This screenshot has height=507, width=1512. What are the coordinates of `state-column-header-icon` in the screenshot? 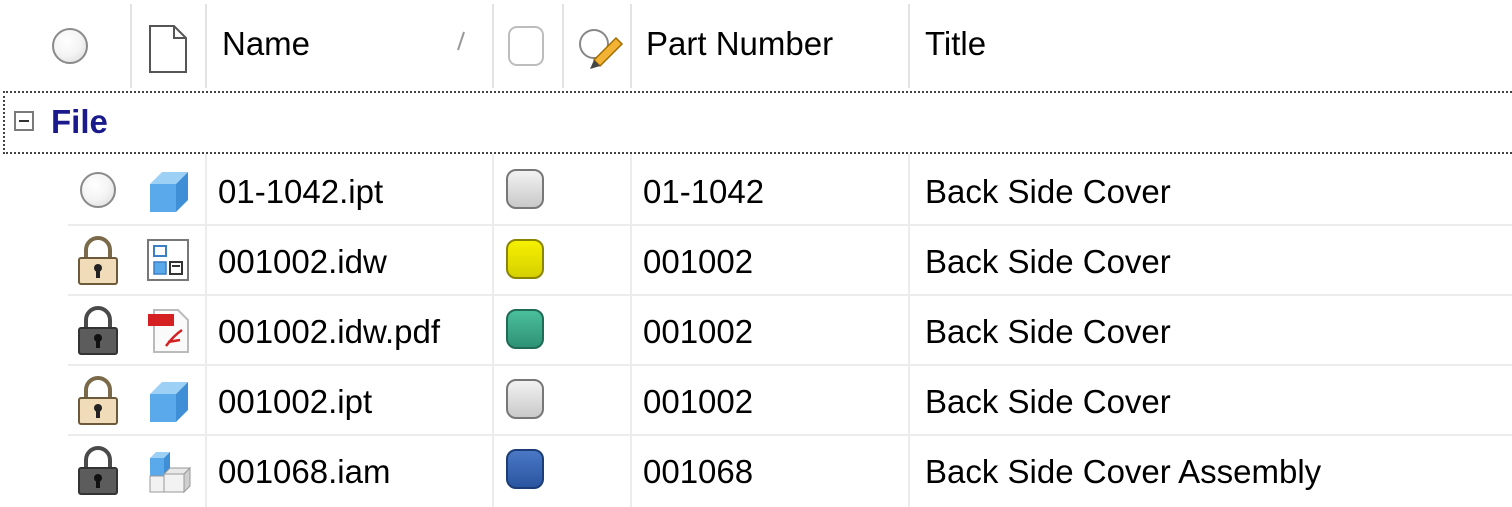 It's located at (526, 46).